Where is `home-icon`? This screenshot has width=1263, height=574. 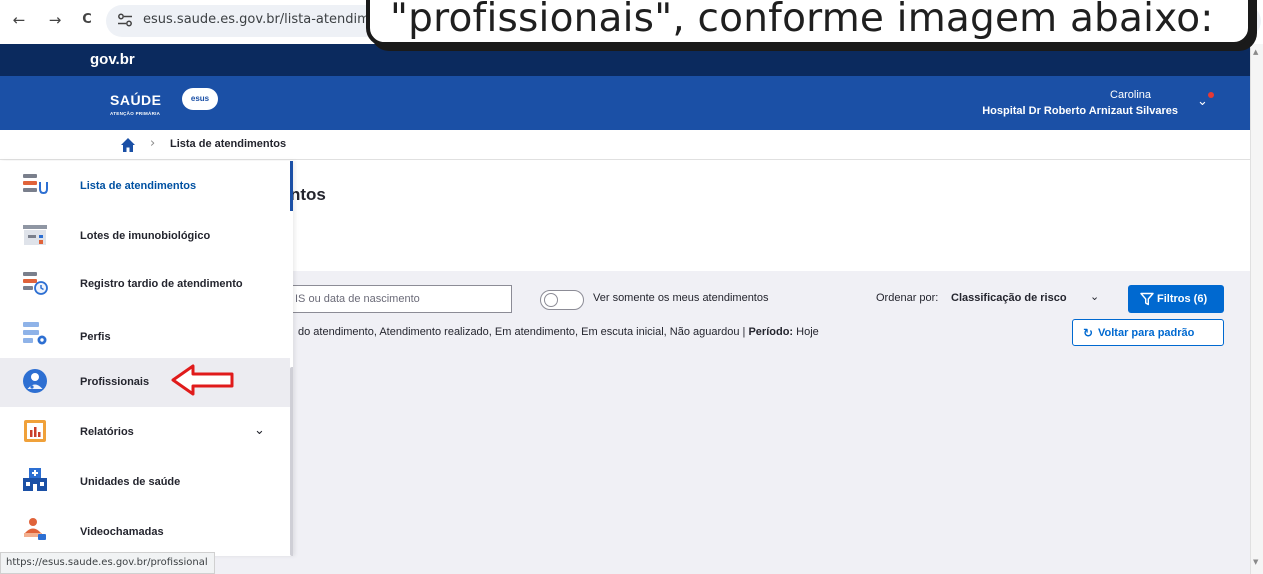 home-icon is located at coordinates (128, 145).